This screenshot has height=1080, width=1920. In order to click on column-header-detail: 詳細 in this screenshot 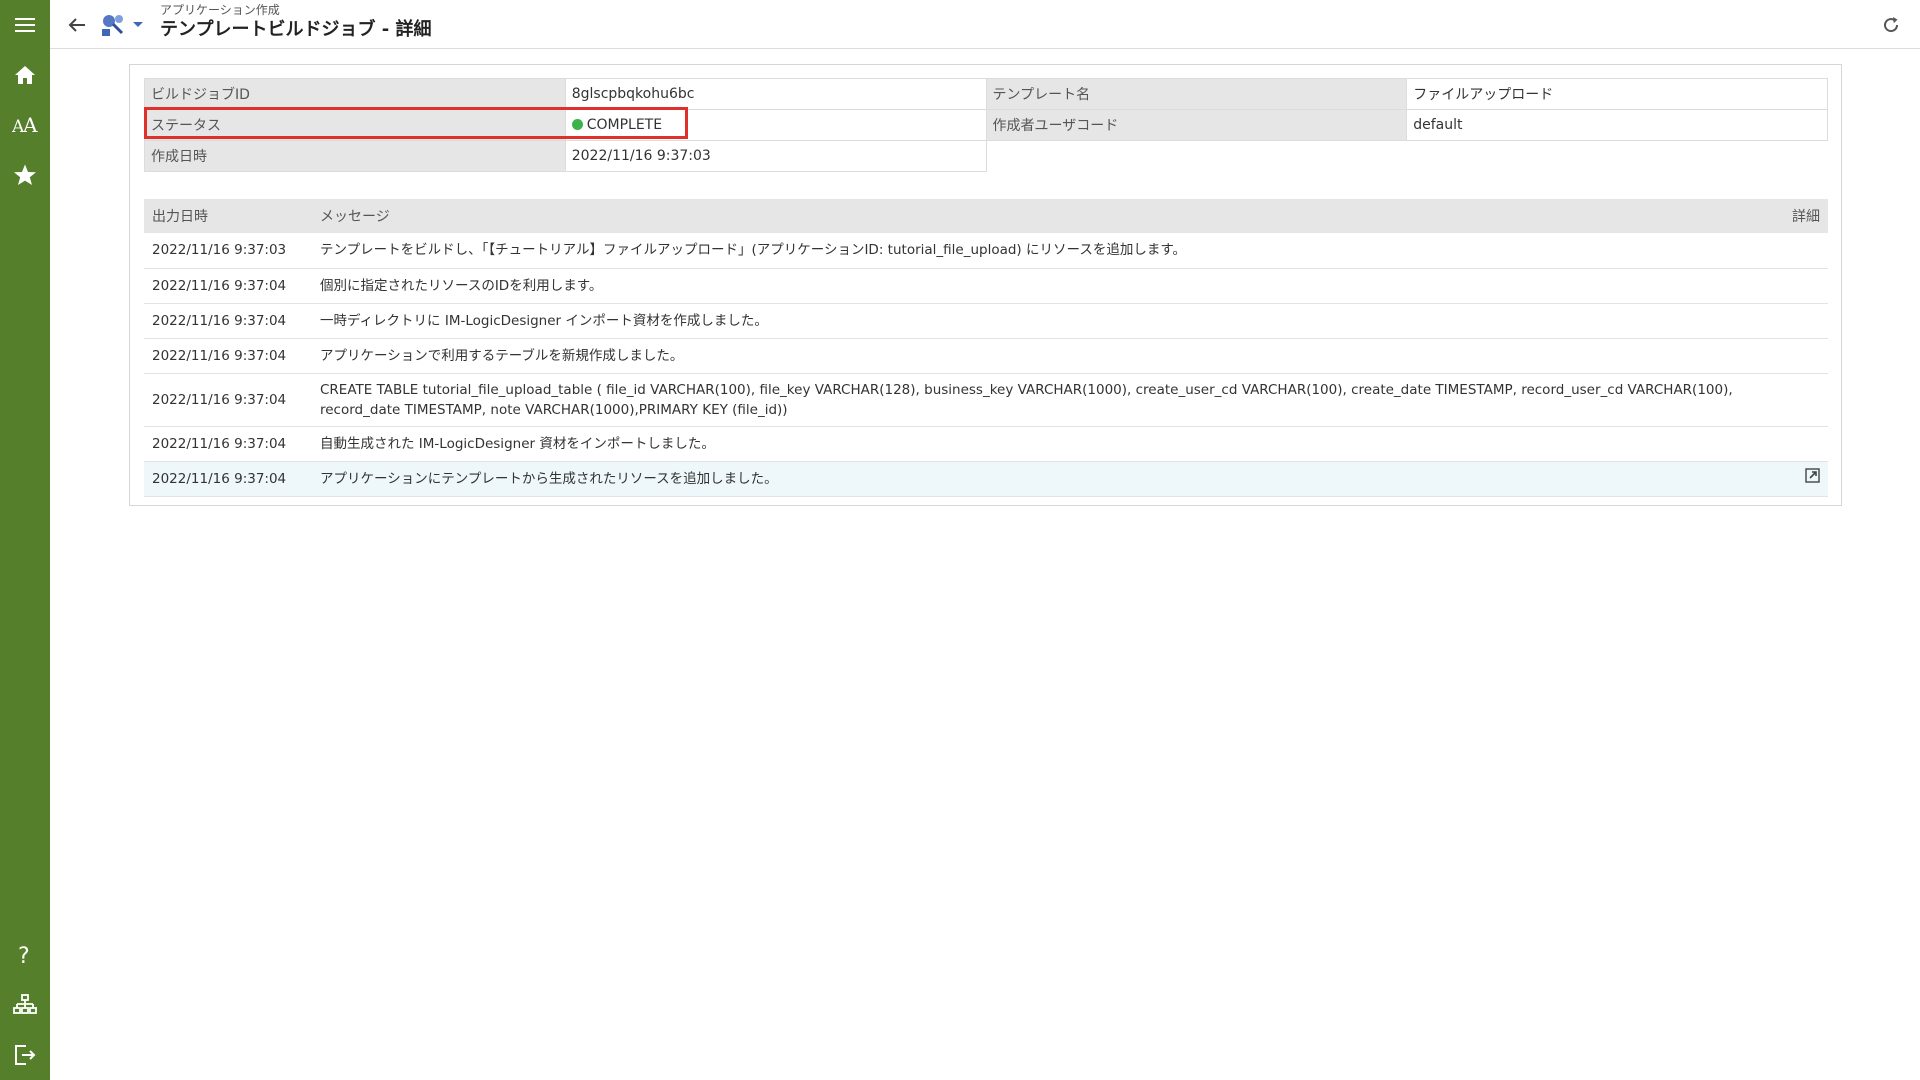, I will do `click(1803, 216)`.